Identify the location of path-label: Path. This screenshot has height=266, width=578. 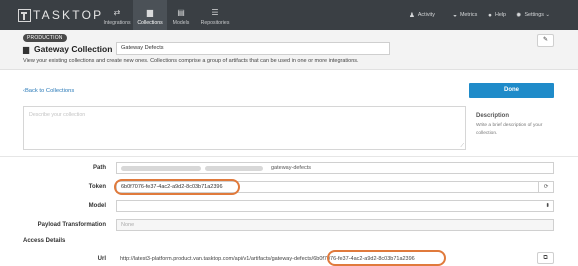
(99, 168).